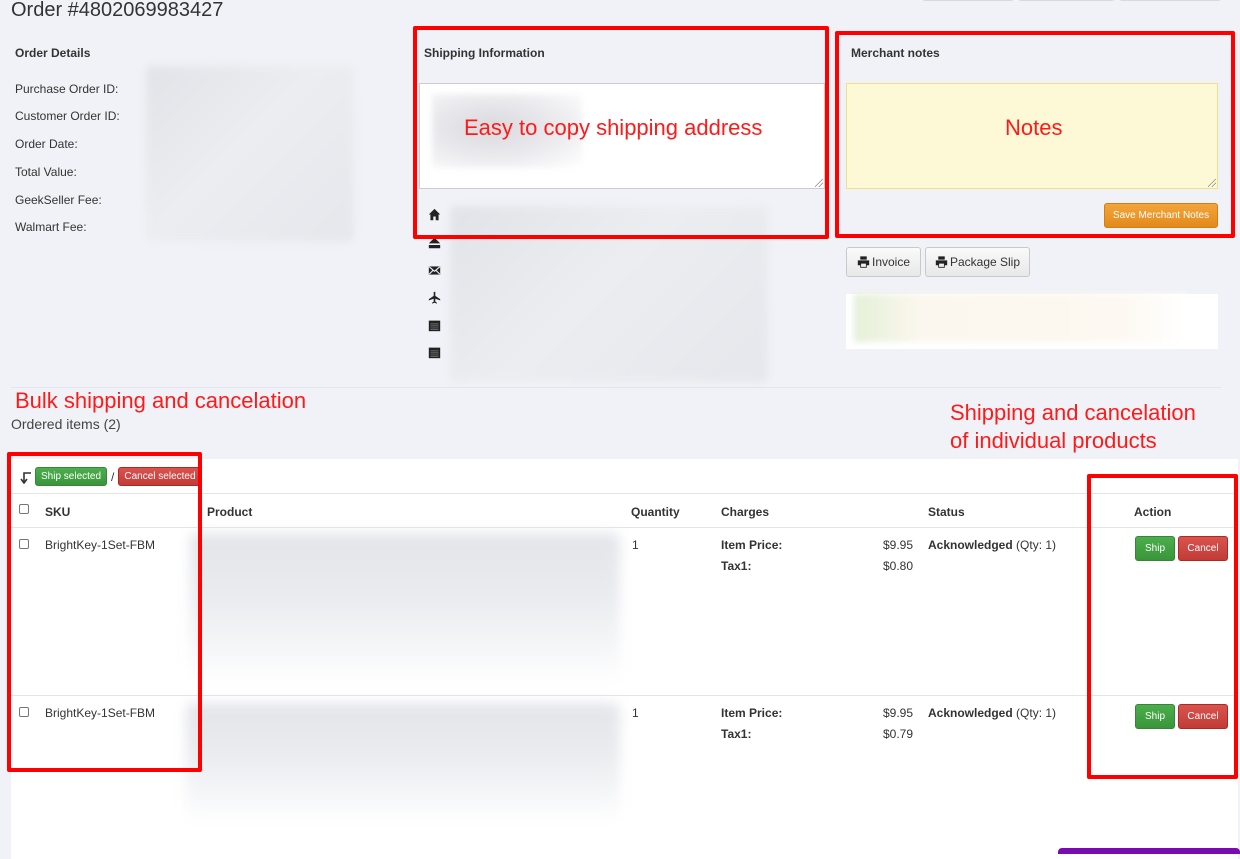 This screenshot has height=859, width=1240. What do you see at coordinates (1053, 440) in the screenshot?
I see `annotation-individual-line2: of individual products` at bounding box center [1053, 440].